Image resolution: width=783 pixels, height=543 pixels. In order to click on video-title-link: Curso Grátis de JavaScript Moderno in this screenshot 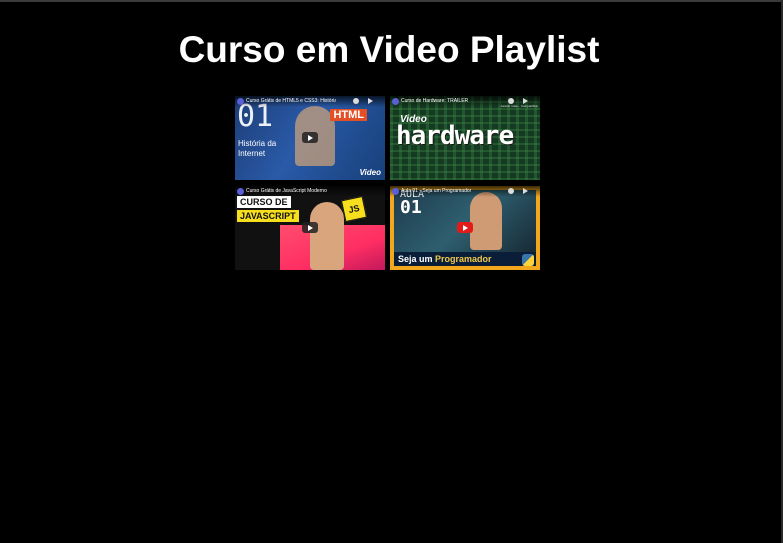, I will do `click(286, 191)`.